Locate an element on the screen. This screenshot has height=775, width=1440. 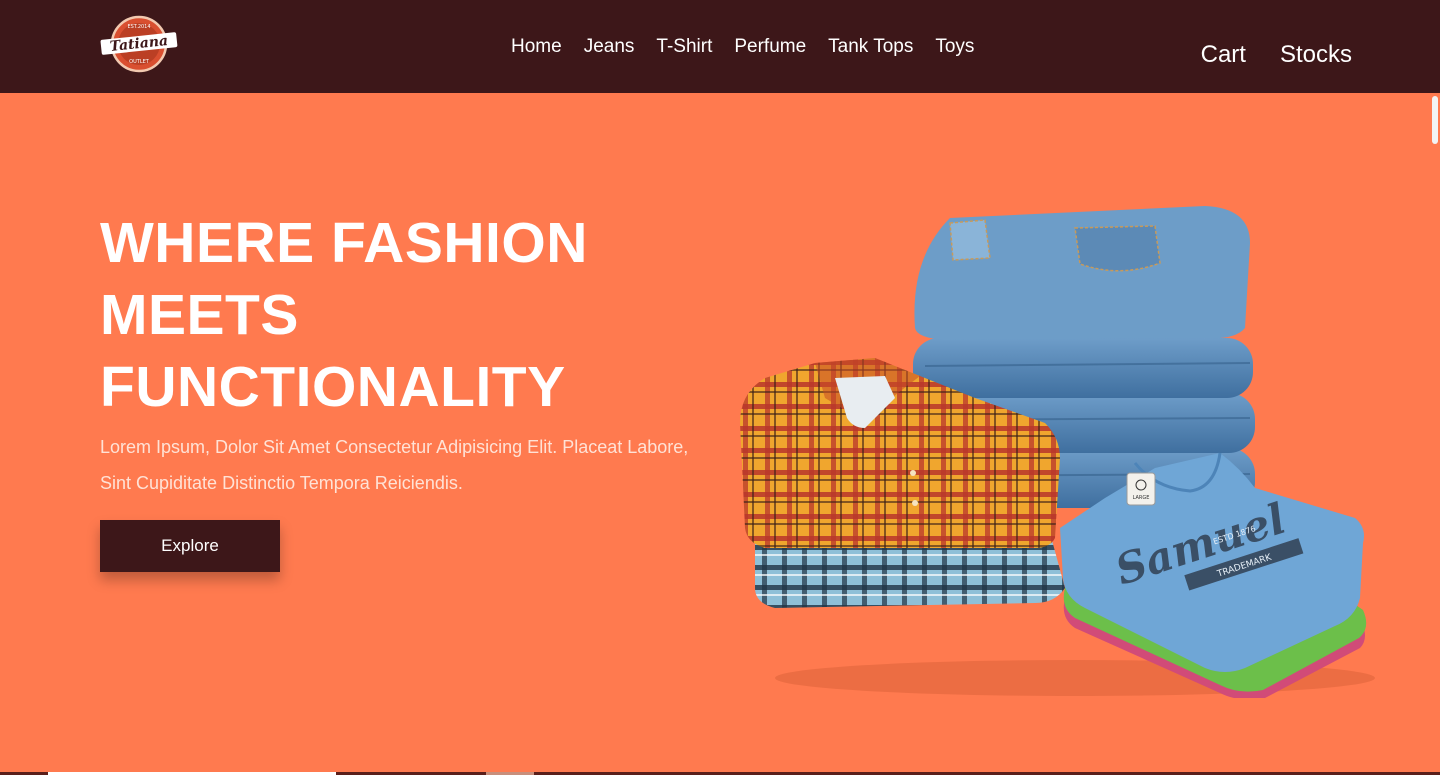
stocks-link: Stocks is located at coordinates (1316, 55).